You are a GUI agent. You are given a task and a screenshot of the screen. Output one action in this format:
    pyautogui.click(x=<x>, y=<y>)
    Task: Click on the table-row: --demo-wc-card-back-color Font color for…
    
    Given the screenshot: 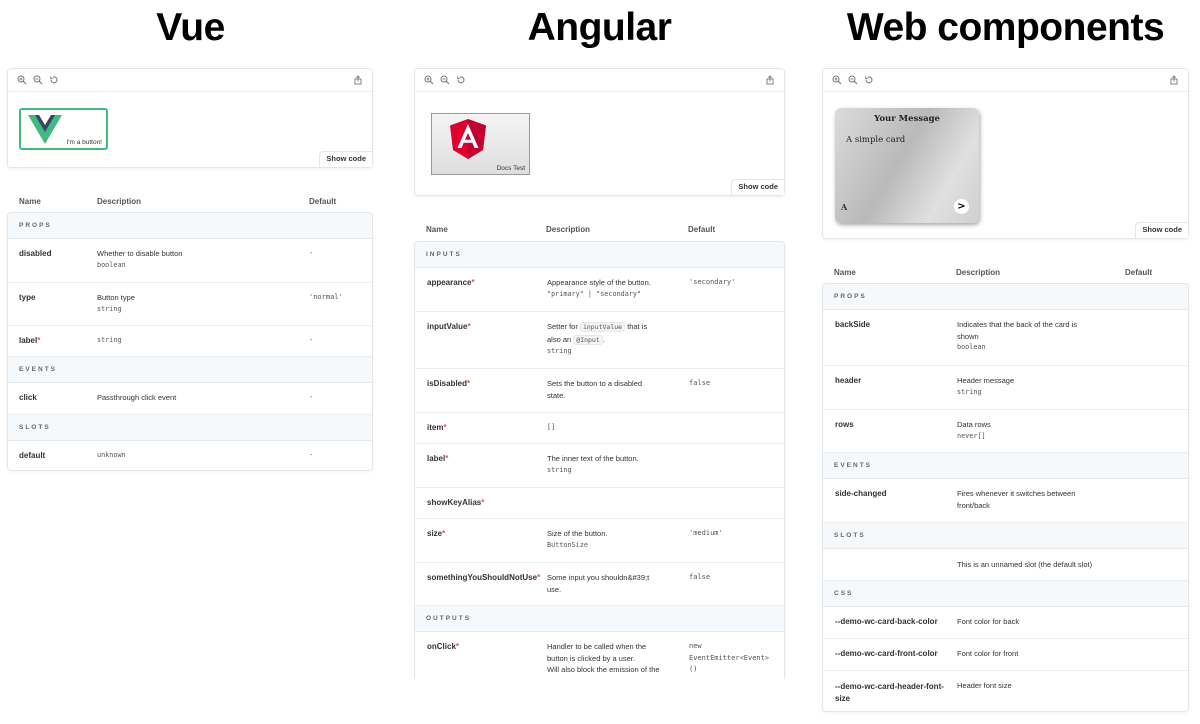 What is the action you would take?
    pyautogui.click(x=1005, y=623)
    